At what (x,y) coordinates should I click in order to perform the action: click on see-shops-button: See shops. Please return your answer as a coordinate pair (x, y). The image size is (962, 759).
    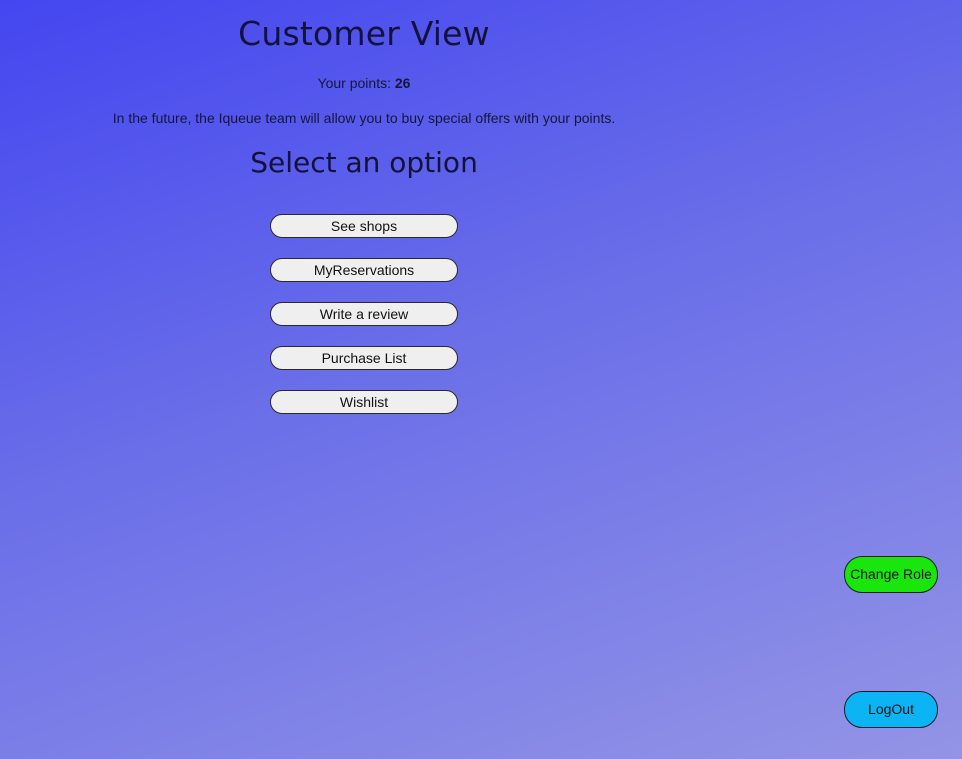
    Looking at the image, I should click on (364, 226).